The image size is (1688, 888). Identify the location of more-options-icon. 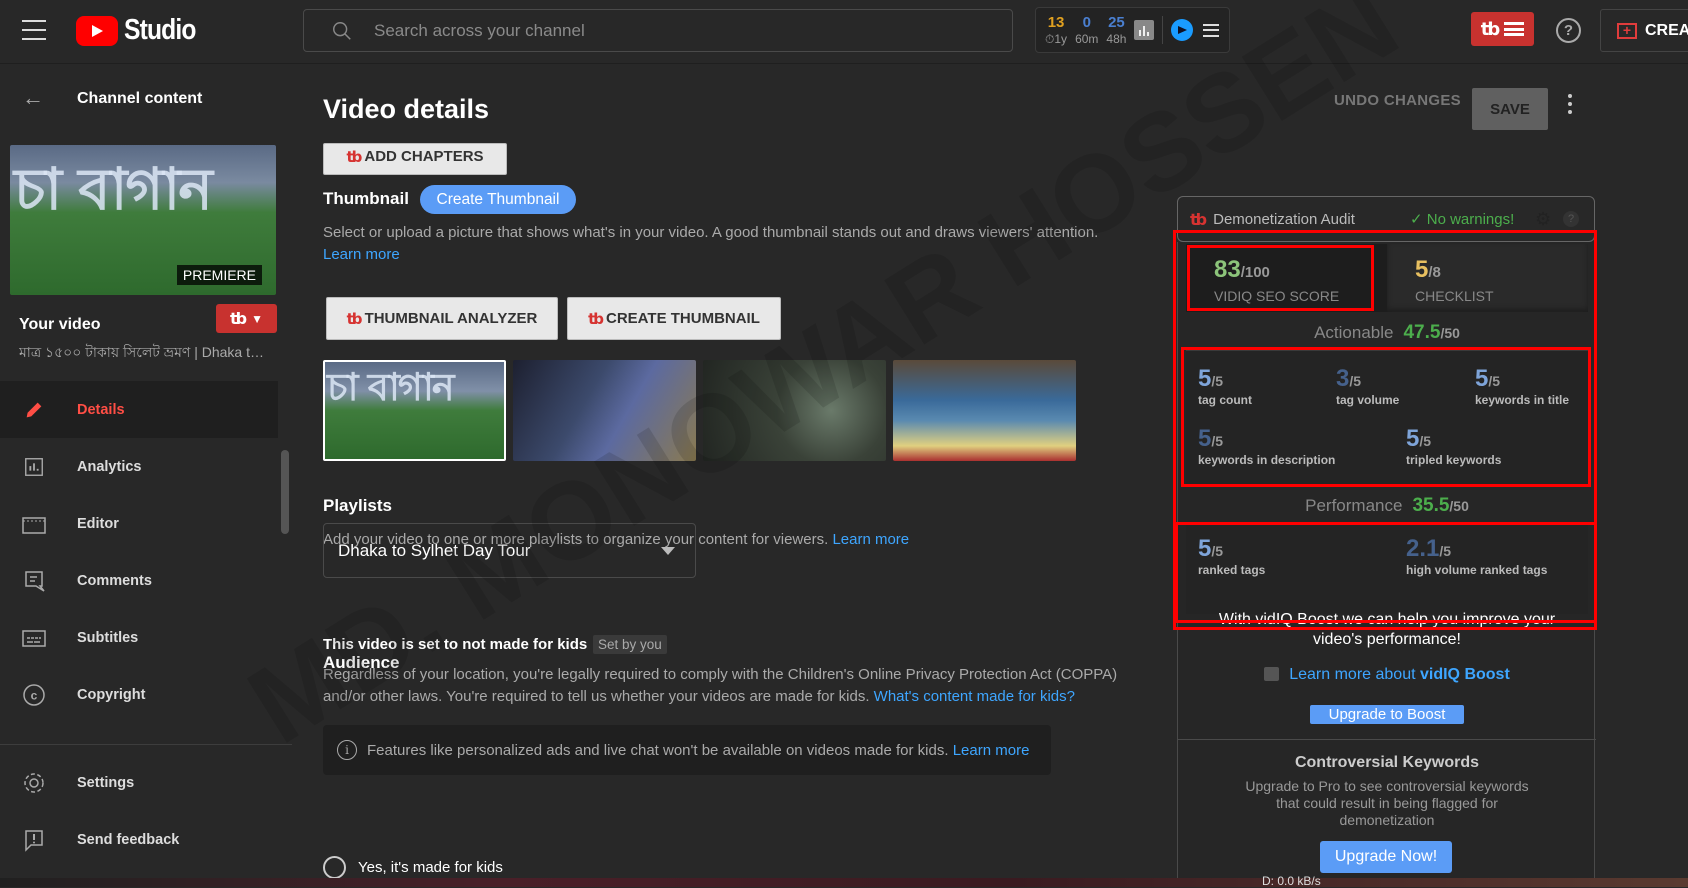
(1571, 104).